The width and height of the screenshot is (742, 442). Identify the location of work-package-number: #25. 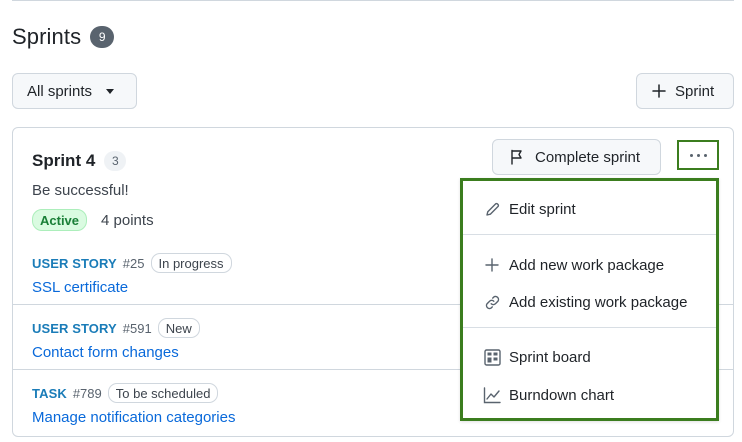
(133, 263).